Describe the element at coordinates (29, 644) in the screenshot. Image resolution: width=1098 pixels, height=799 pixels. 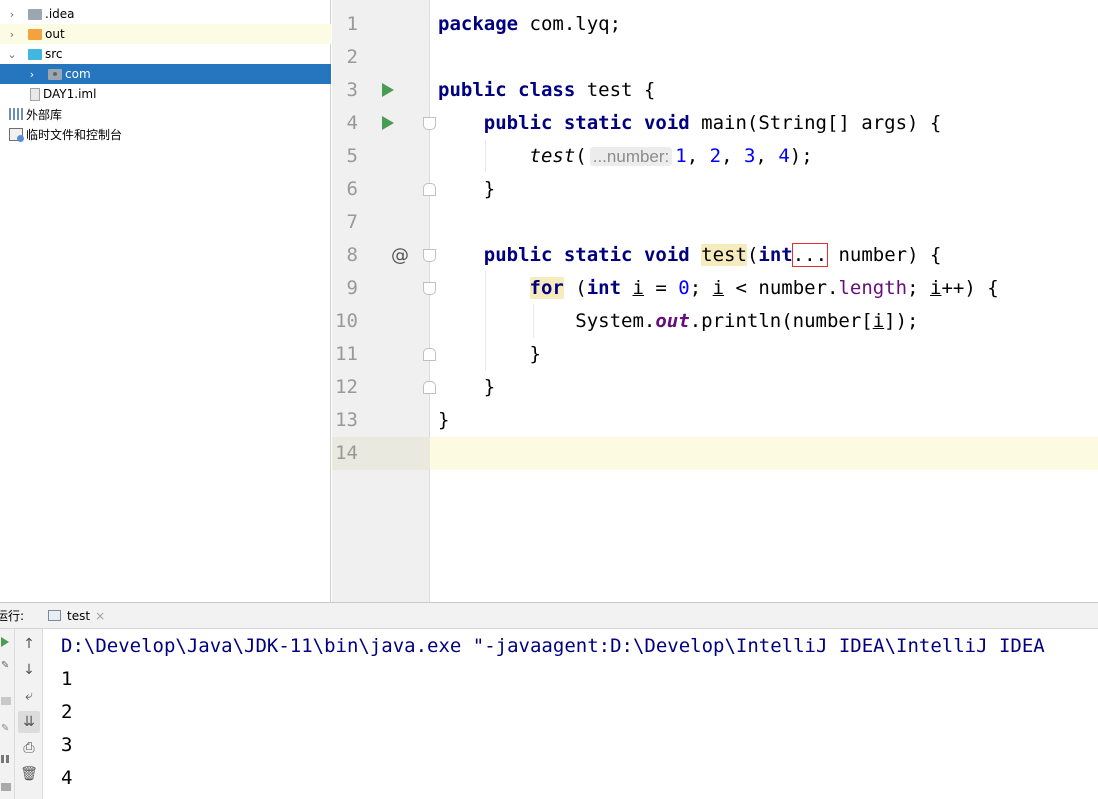
I see `arrow-up-icon: ↑` at that location.